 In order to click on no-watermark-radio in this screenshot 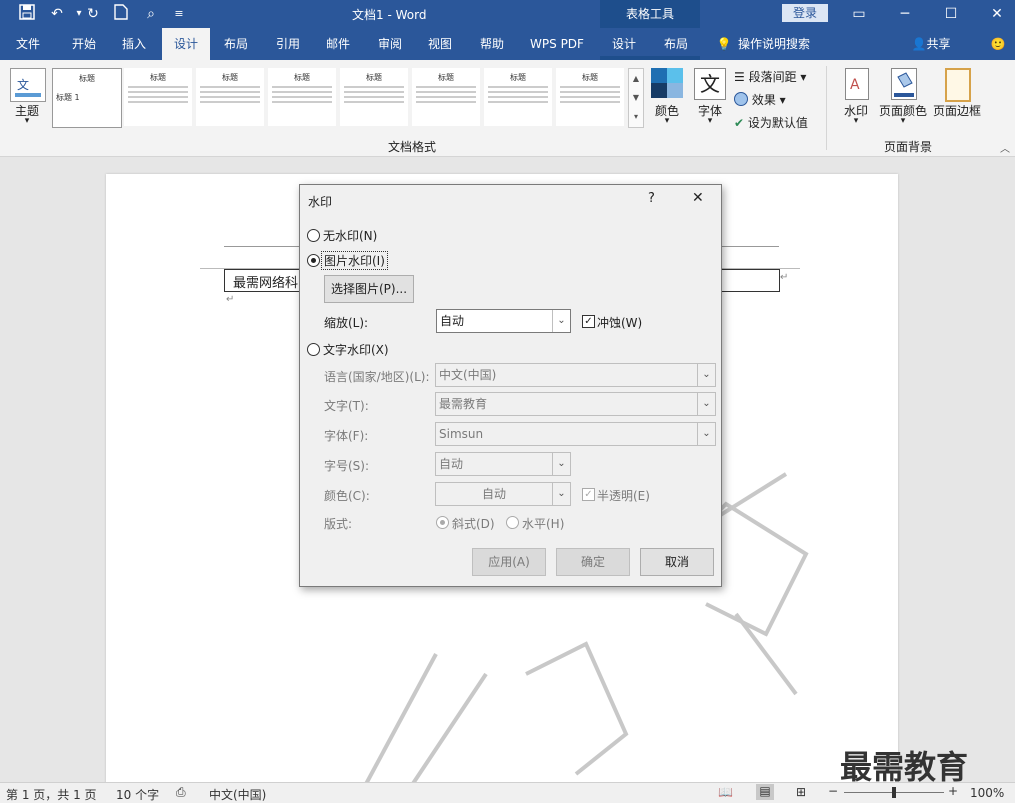, I will do `click(313, 235)`.